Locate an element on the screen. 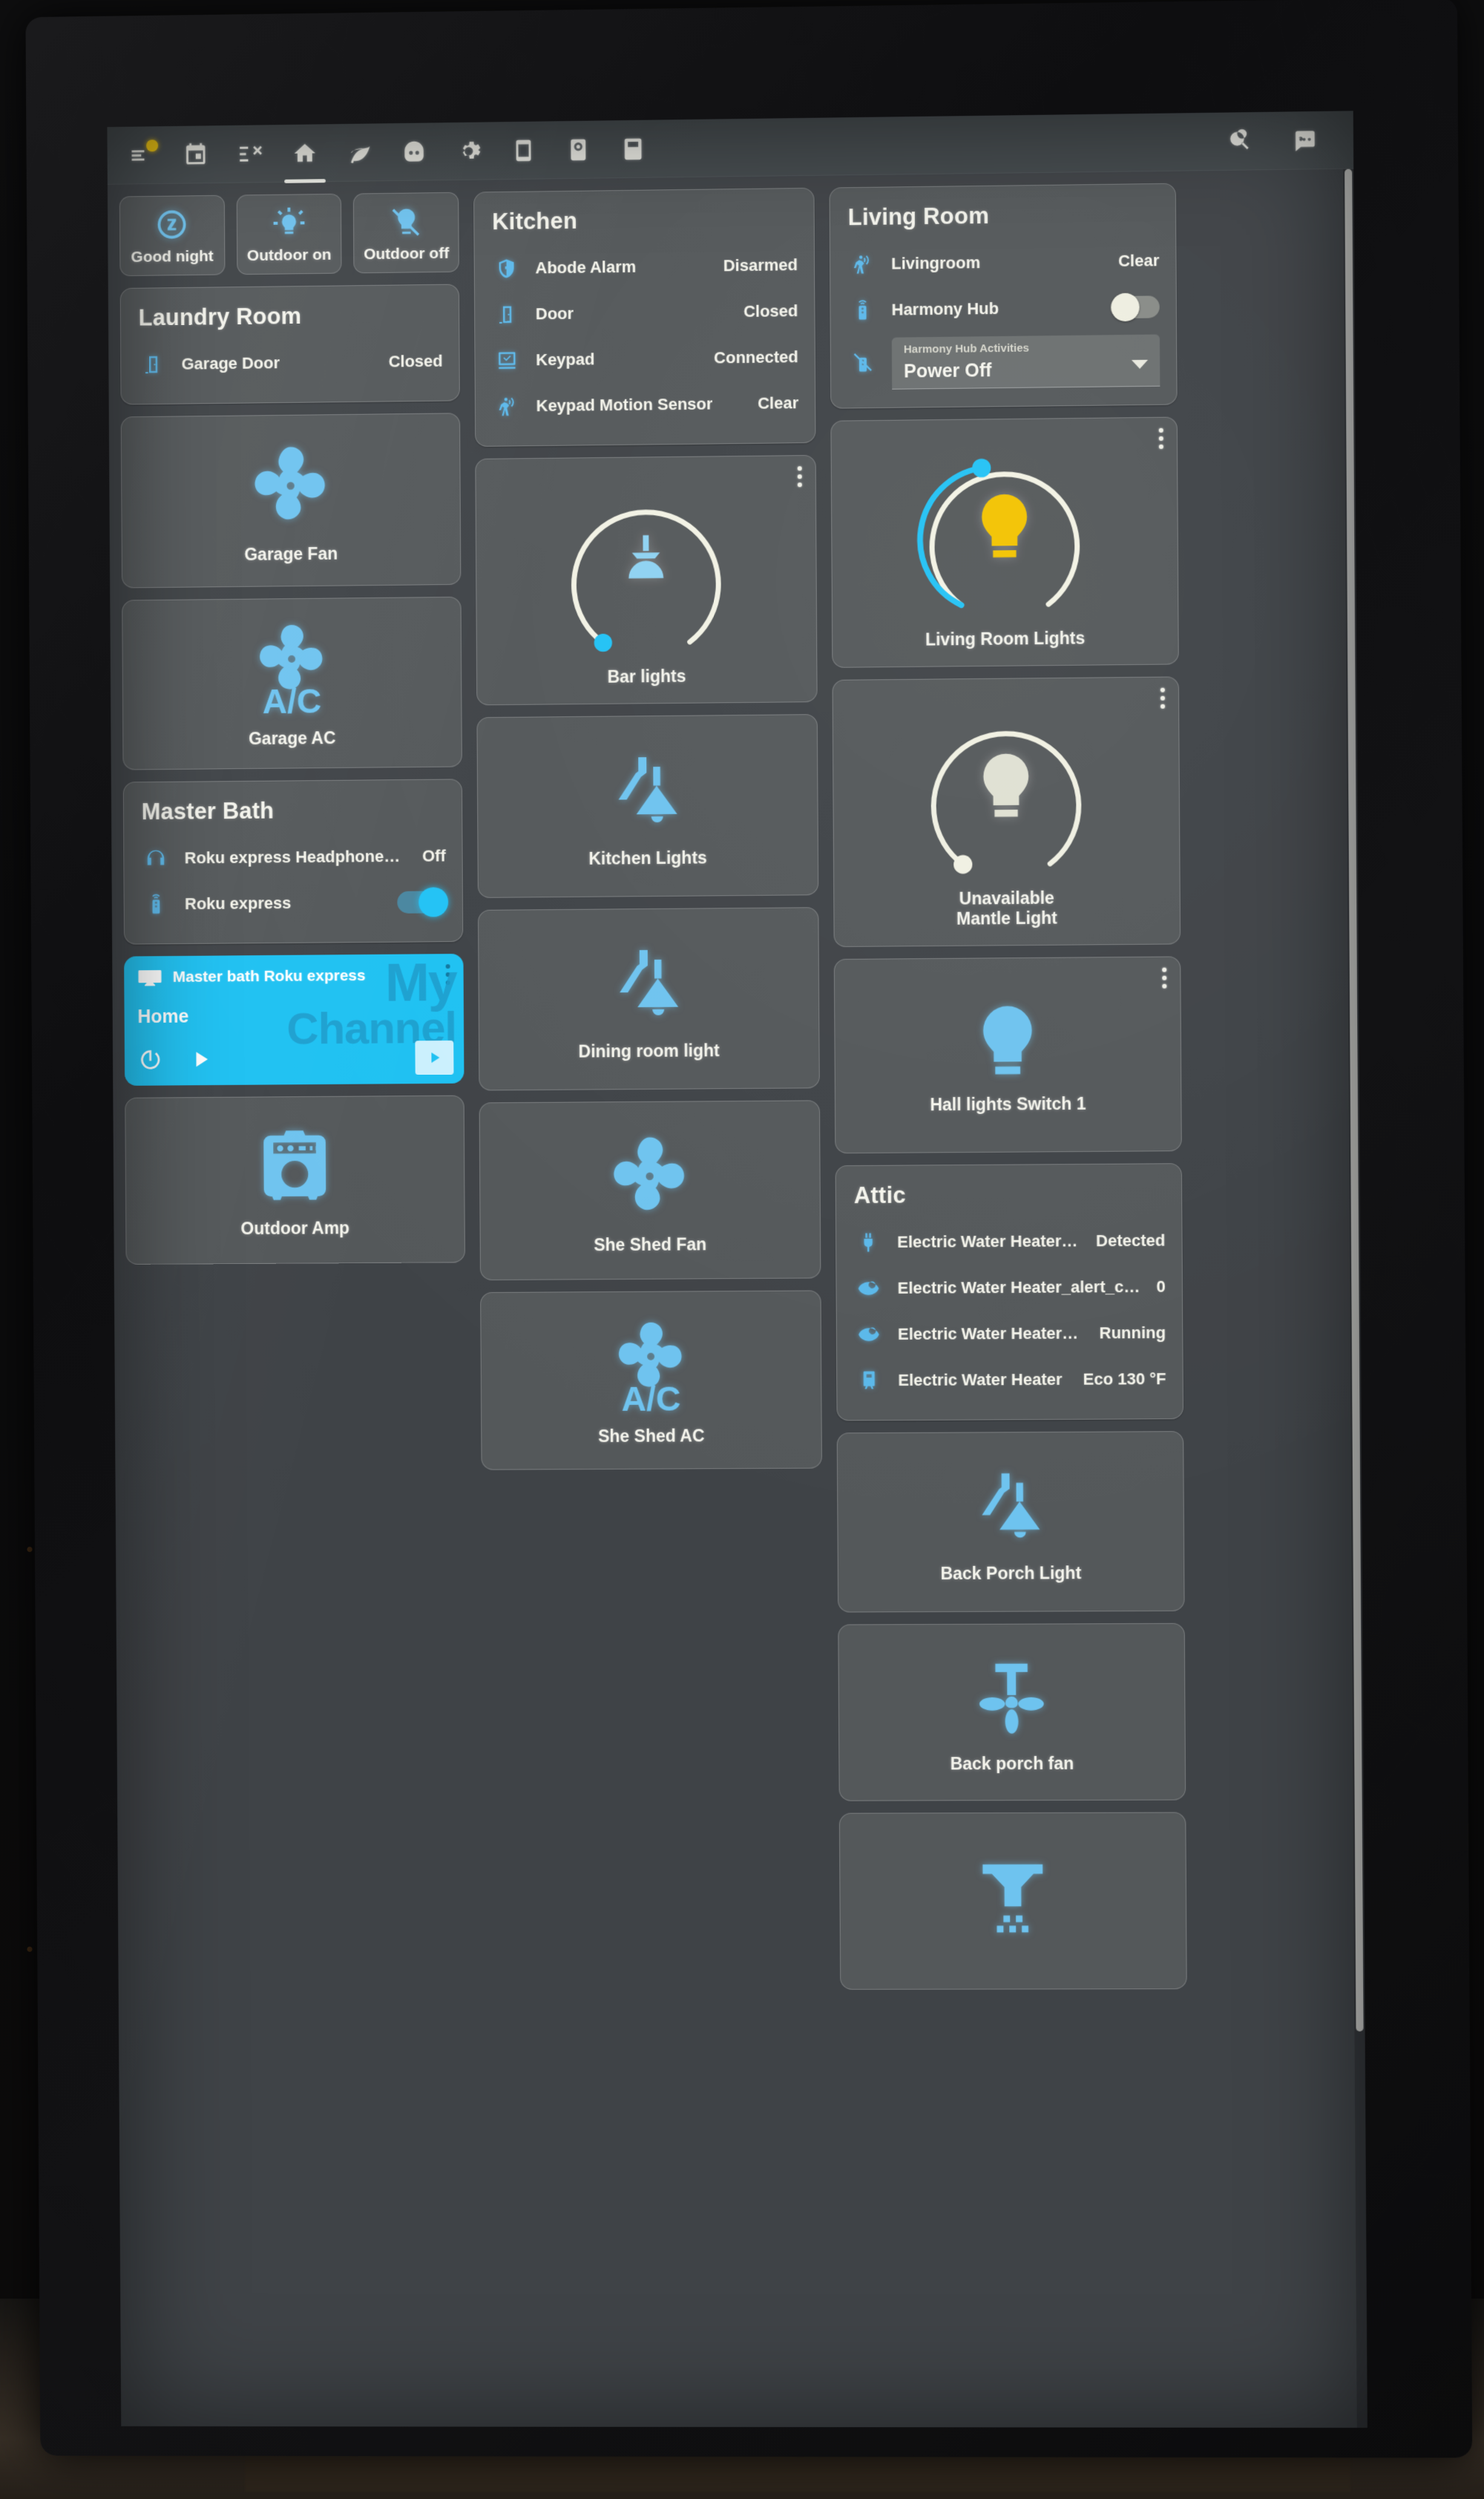  sprinkler-icon is located at coordinates (1012, 1896).